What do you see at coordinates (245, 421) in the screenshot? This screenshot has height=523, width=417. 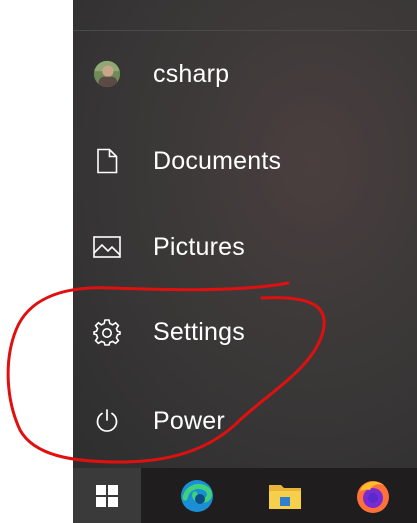 I see `power-item: Power` at bounding box center [245, 421].